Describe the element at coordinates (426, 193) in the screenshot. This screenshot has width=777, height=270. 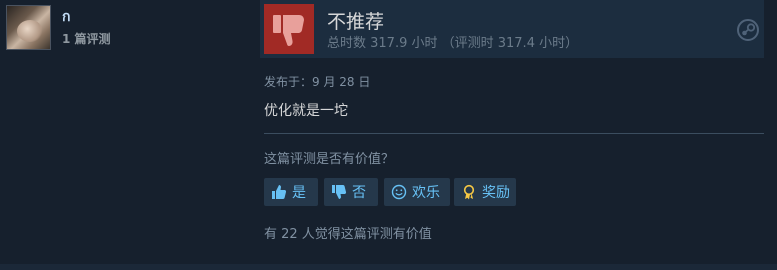
I see `vote-funny-label: 欢乐` at that location.